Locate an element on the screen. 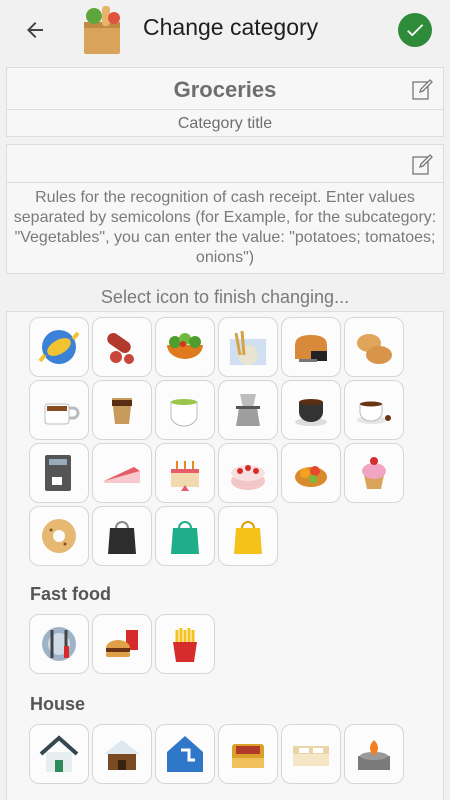  category-title-panel: Groceries Category title is located at coordinates (225, 102).